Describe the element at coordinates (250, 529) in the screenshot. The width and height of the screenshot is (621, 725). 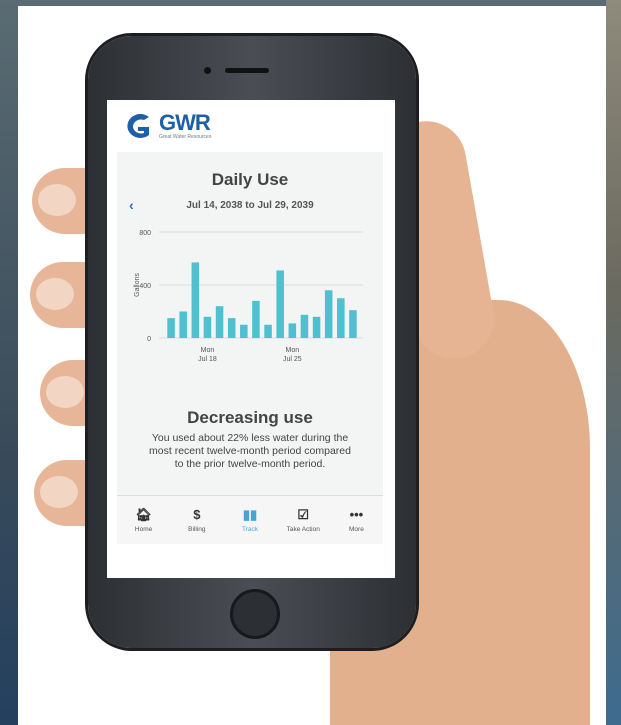
I see `tab-label: Track` at that location.